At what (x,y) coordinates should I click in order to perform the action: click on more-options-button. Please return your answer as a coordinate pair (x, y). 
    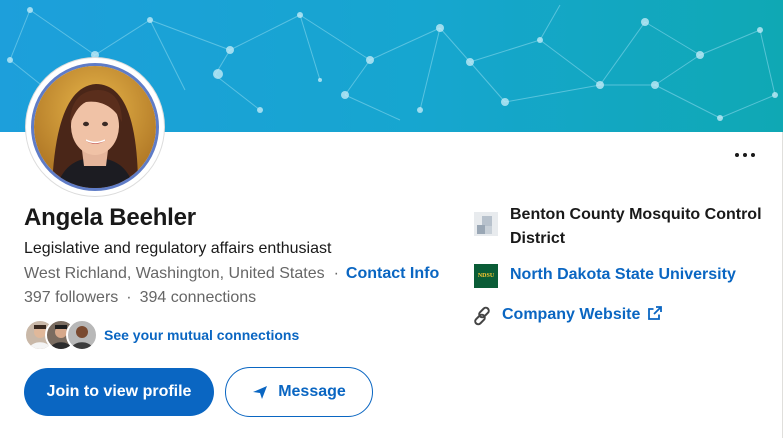
    Looking at the image, I should click on (745, 155).